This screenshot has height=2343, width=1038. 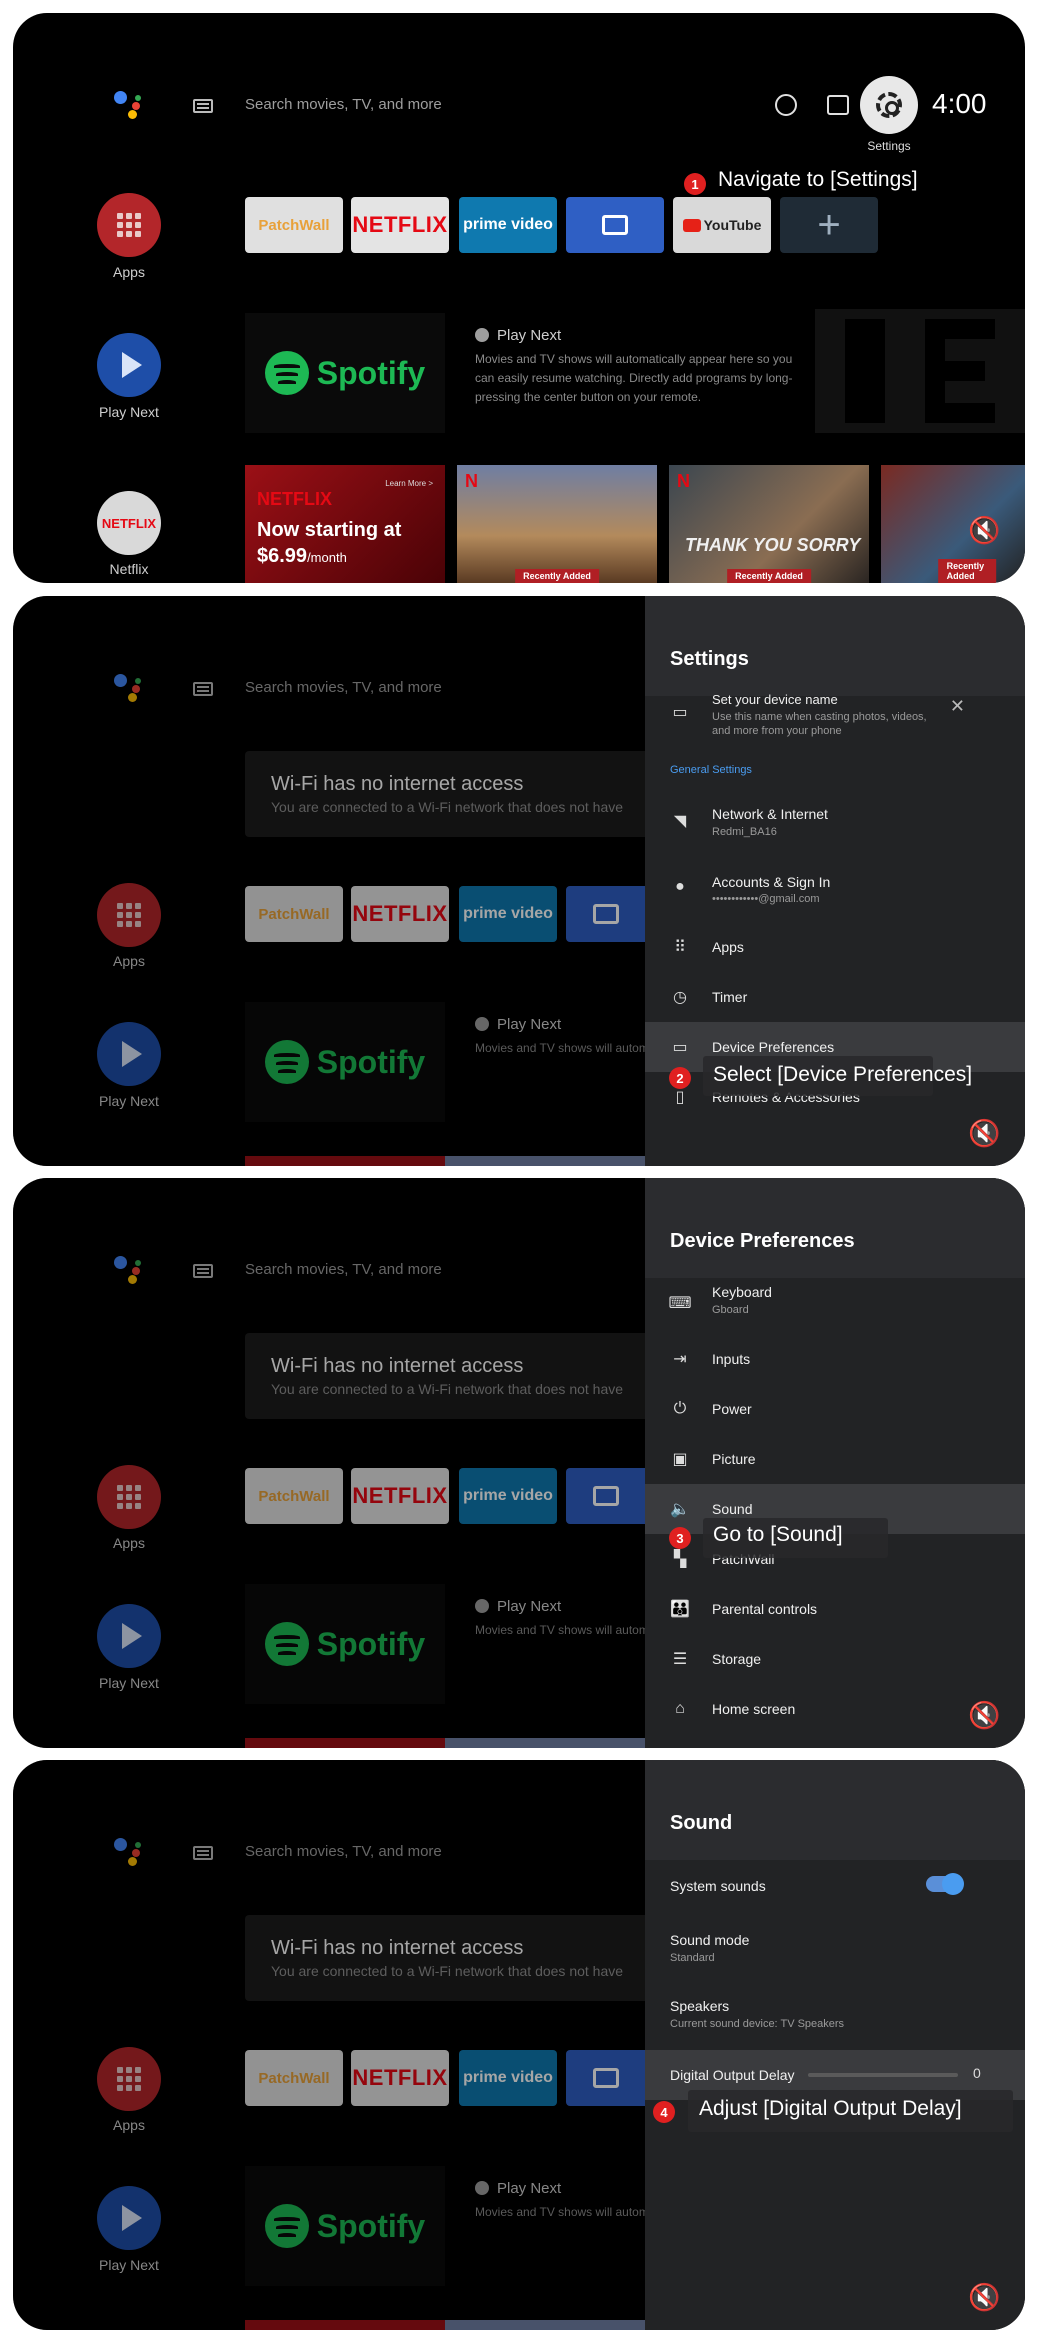 What do you see at coordinates (680, 886) in the screenshot?
I see `account-icon: ●` at bounding box center [680, 886].